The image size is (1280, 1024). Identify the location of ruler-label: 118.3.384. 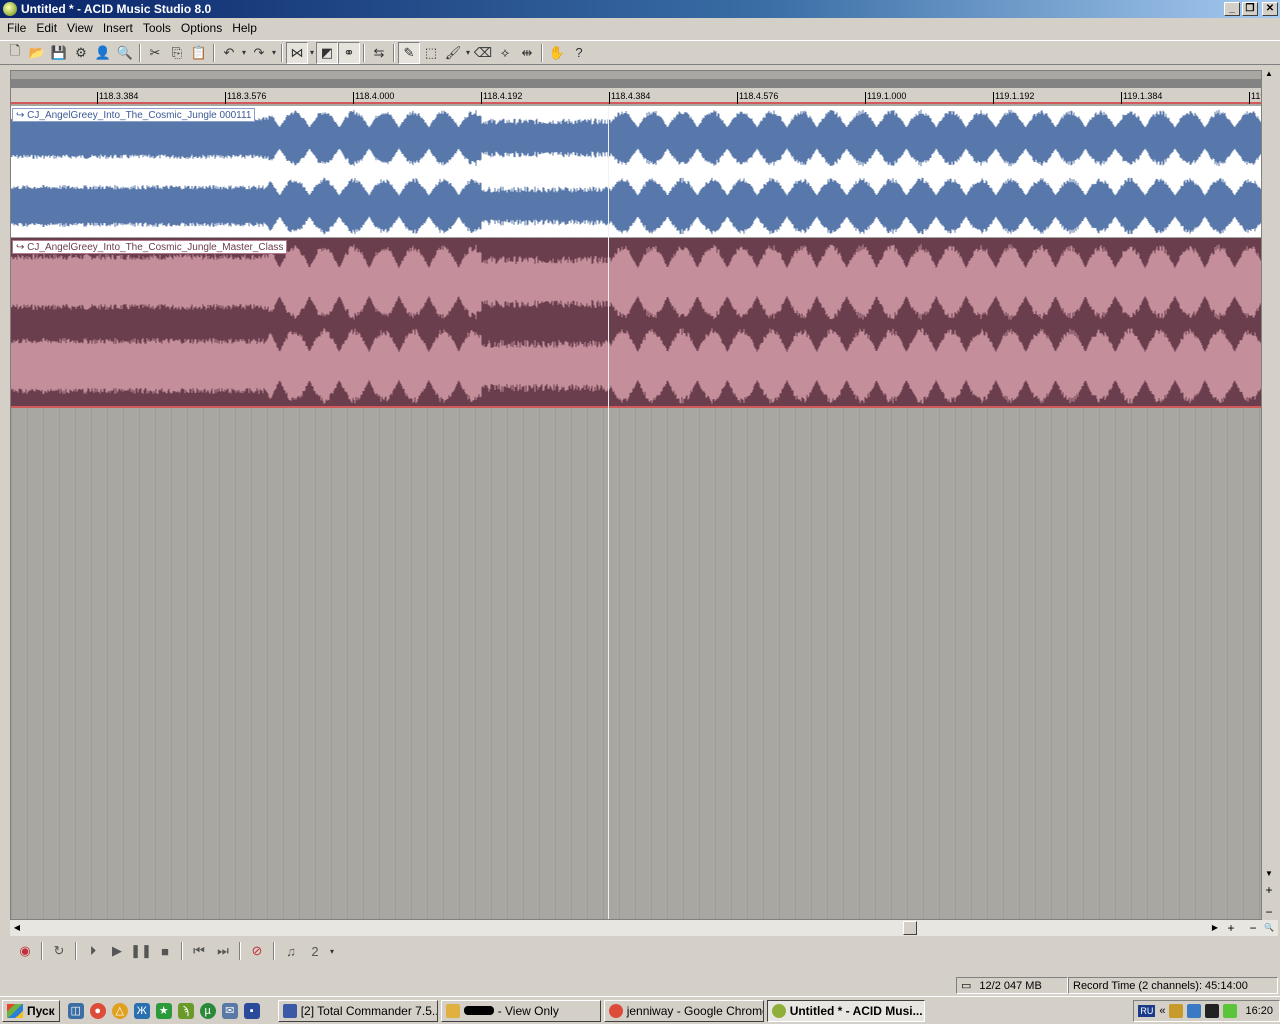
(119, 96).